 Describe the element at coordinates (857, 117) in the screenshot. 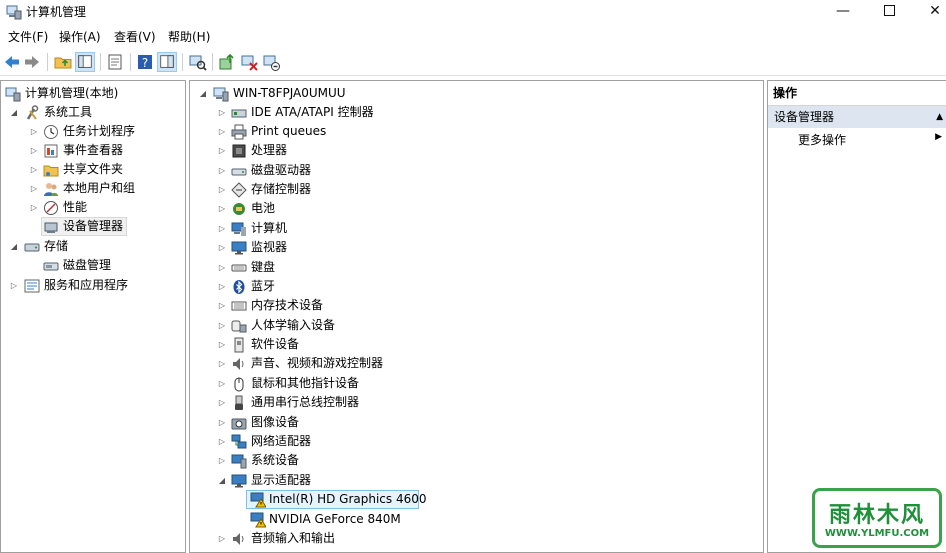

I see `actions-section-device-manager: 设备管理器 ▲` at that location.